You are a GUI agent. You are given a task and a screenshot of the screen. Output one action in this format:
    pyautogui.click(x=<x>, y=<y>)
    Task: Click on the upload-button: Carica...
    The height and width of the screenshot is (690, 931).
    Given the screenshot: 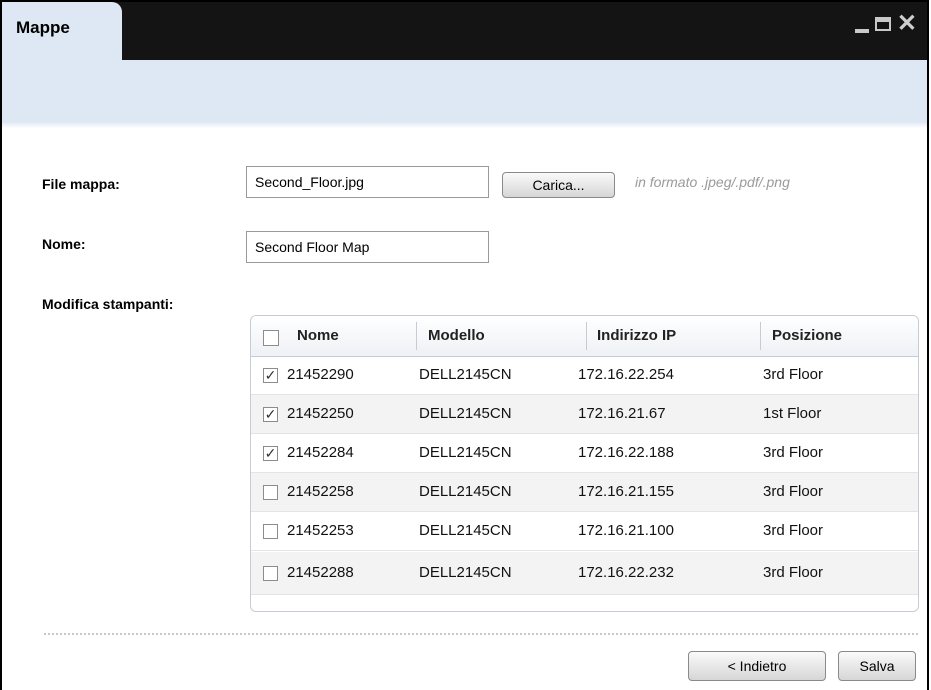 What is the action you would take?
    pyautogui.click(x=558, y=185)
    